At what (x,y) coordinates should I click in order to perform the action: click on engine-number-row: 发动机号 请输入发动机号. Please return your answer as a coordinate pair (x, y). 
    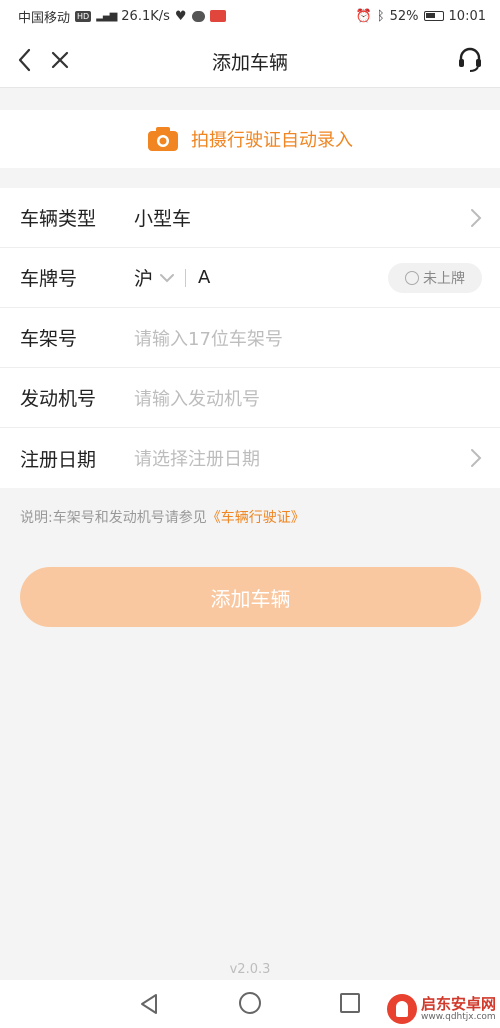
    Looking at the image, I should click on (250, 398).